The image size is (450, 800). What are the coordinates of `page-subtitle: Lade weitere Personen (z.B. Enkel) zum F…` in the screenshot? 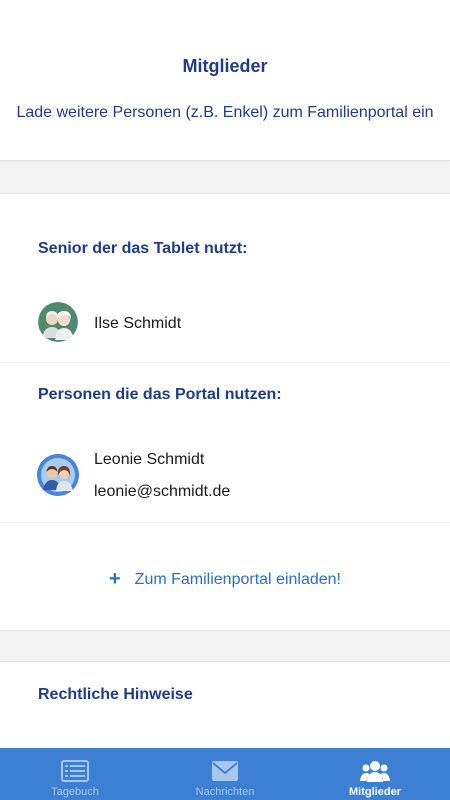 It's located at (225, 112).